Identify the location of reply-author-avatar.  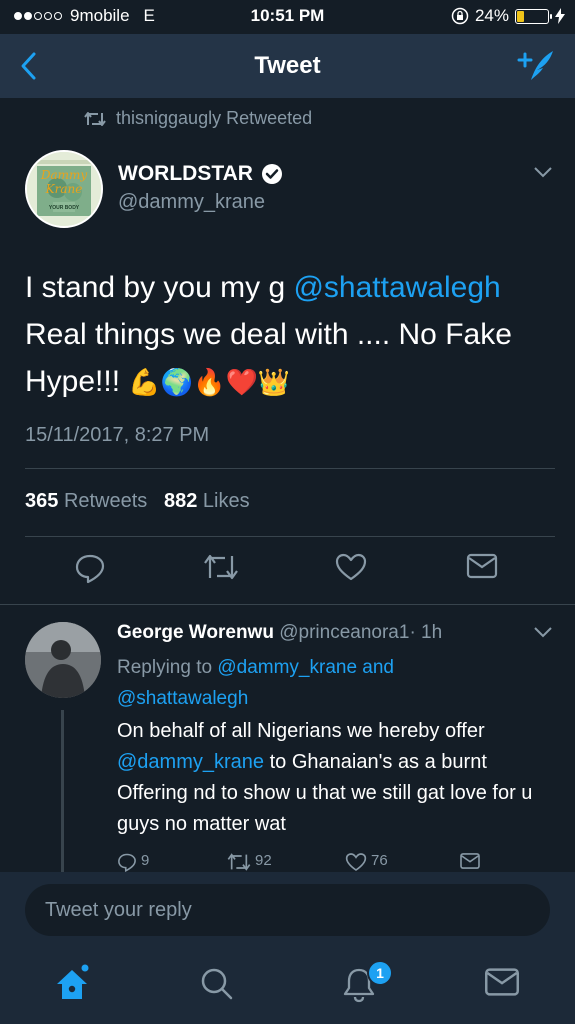
(63, 660).